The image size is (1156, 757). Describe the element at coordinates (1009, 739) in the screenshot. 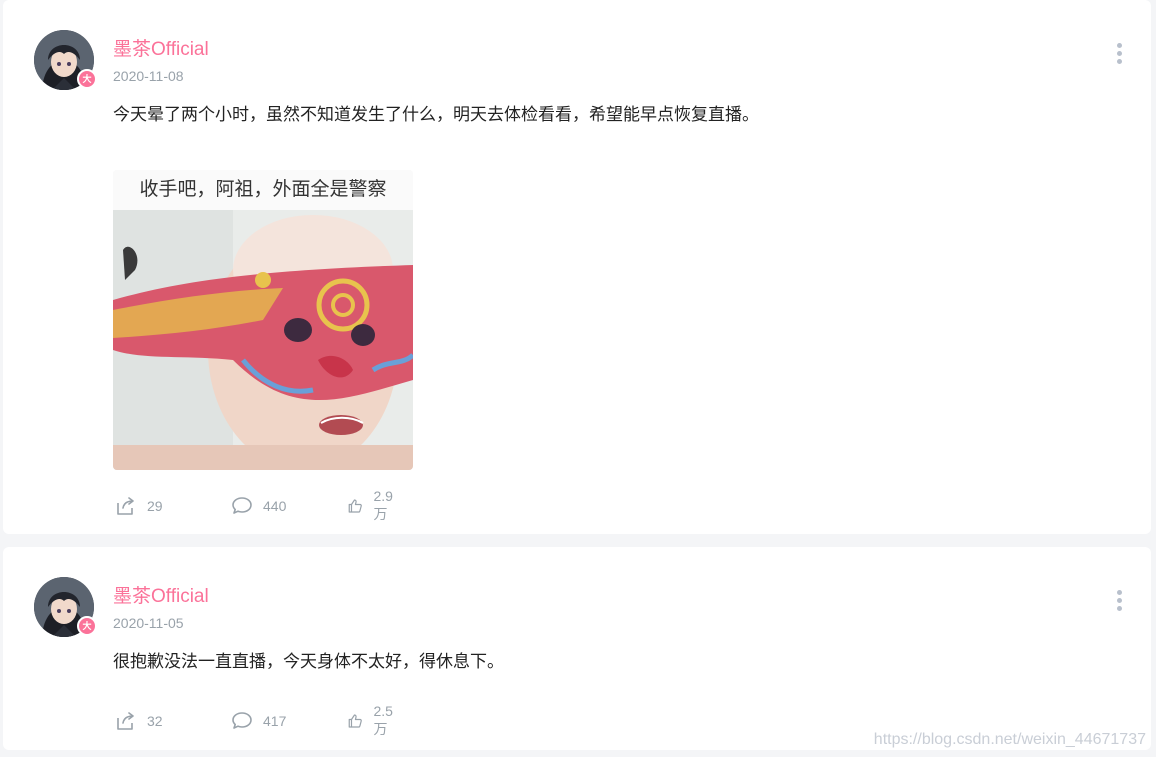

I see `watermark: https://blog.csdn.net/weixin_44671737` at that location.